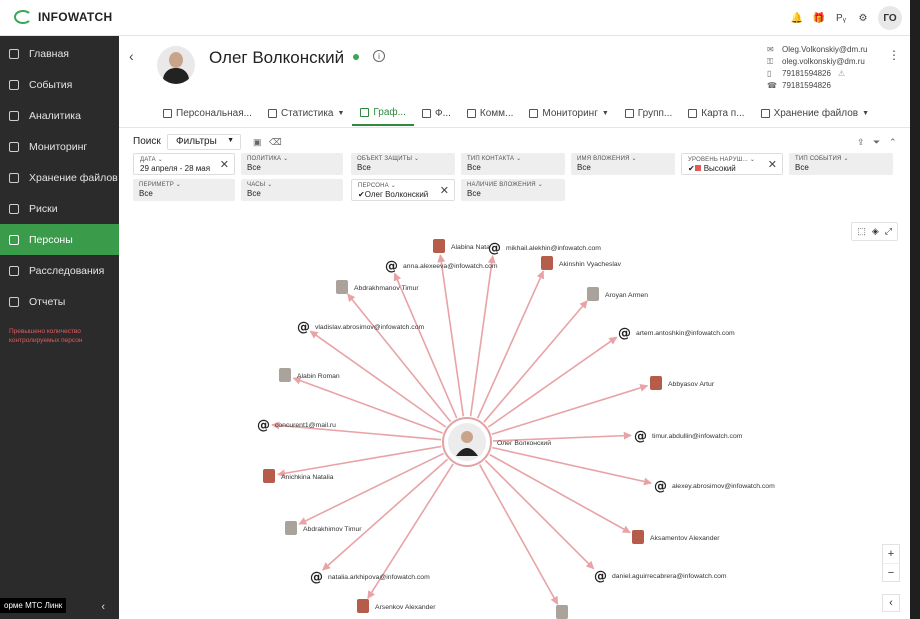 The height and width of the screenshot is (619, 920). What do you see at coordinates (676, 537) in the screenshot?
I see `graph-node-person: Aksamentov Alexander` at bounding box center [676, 537].